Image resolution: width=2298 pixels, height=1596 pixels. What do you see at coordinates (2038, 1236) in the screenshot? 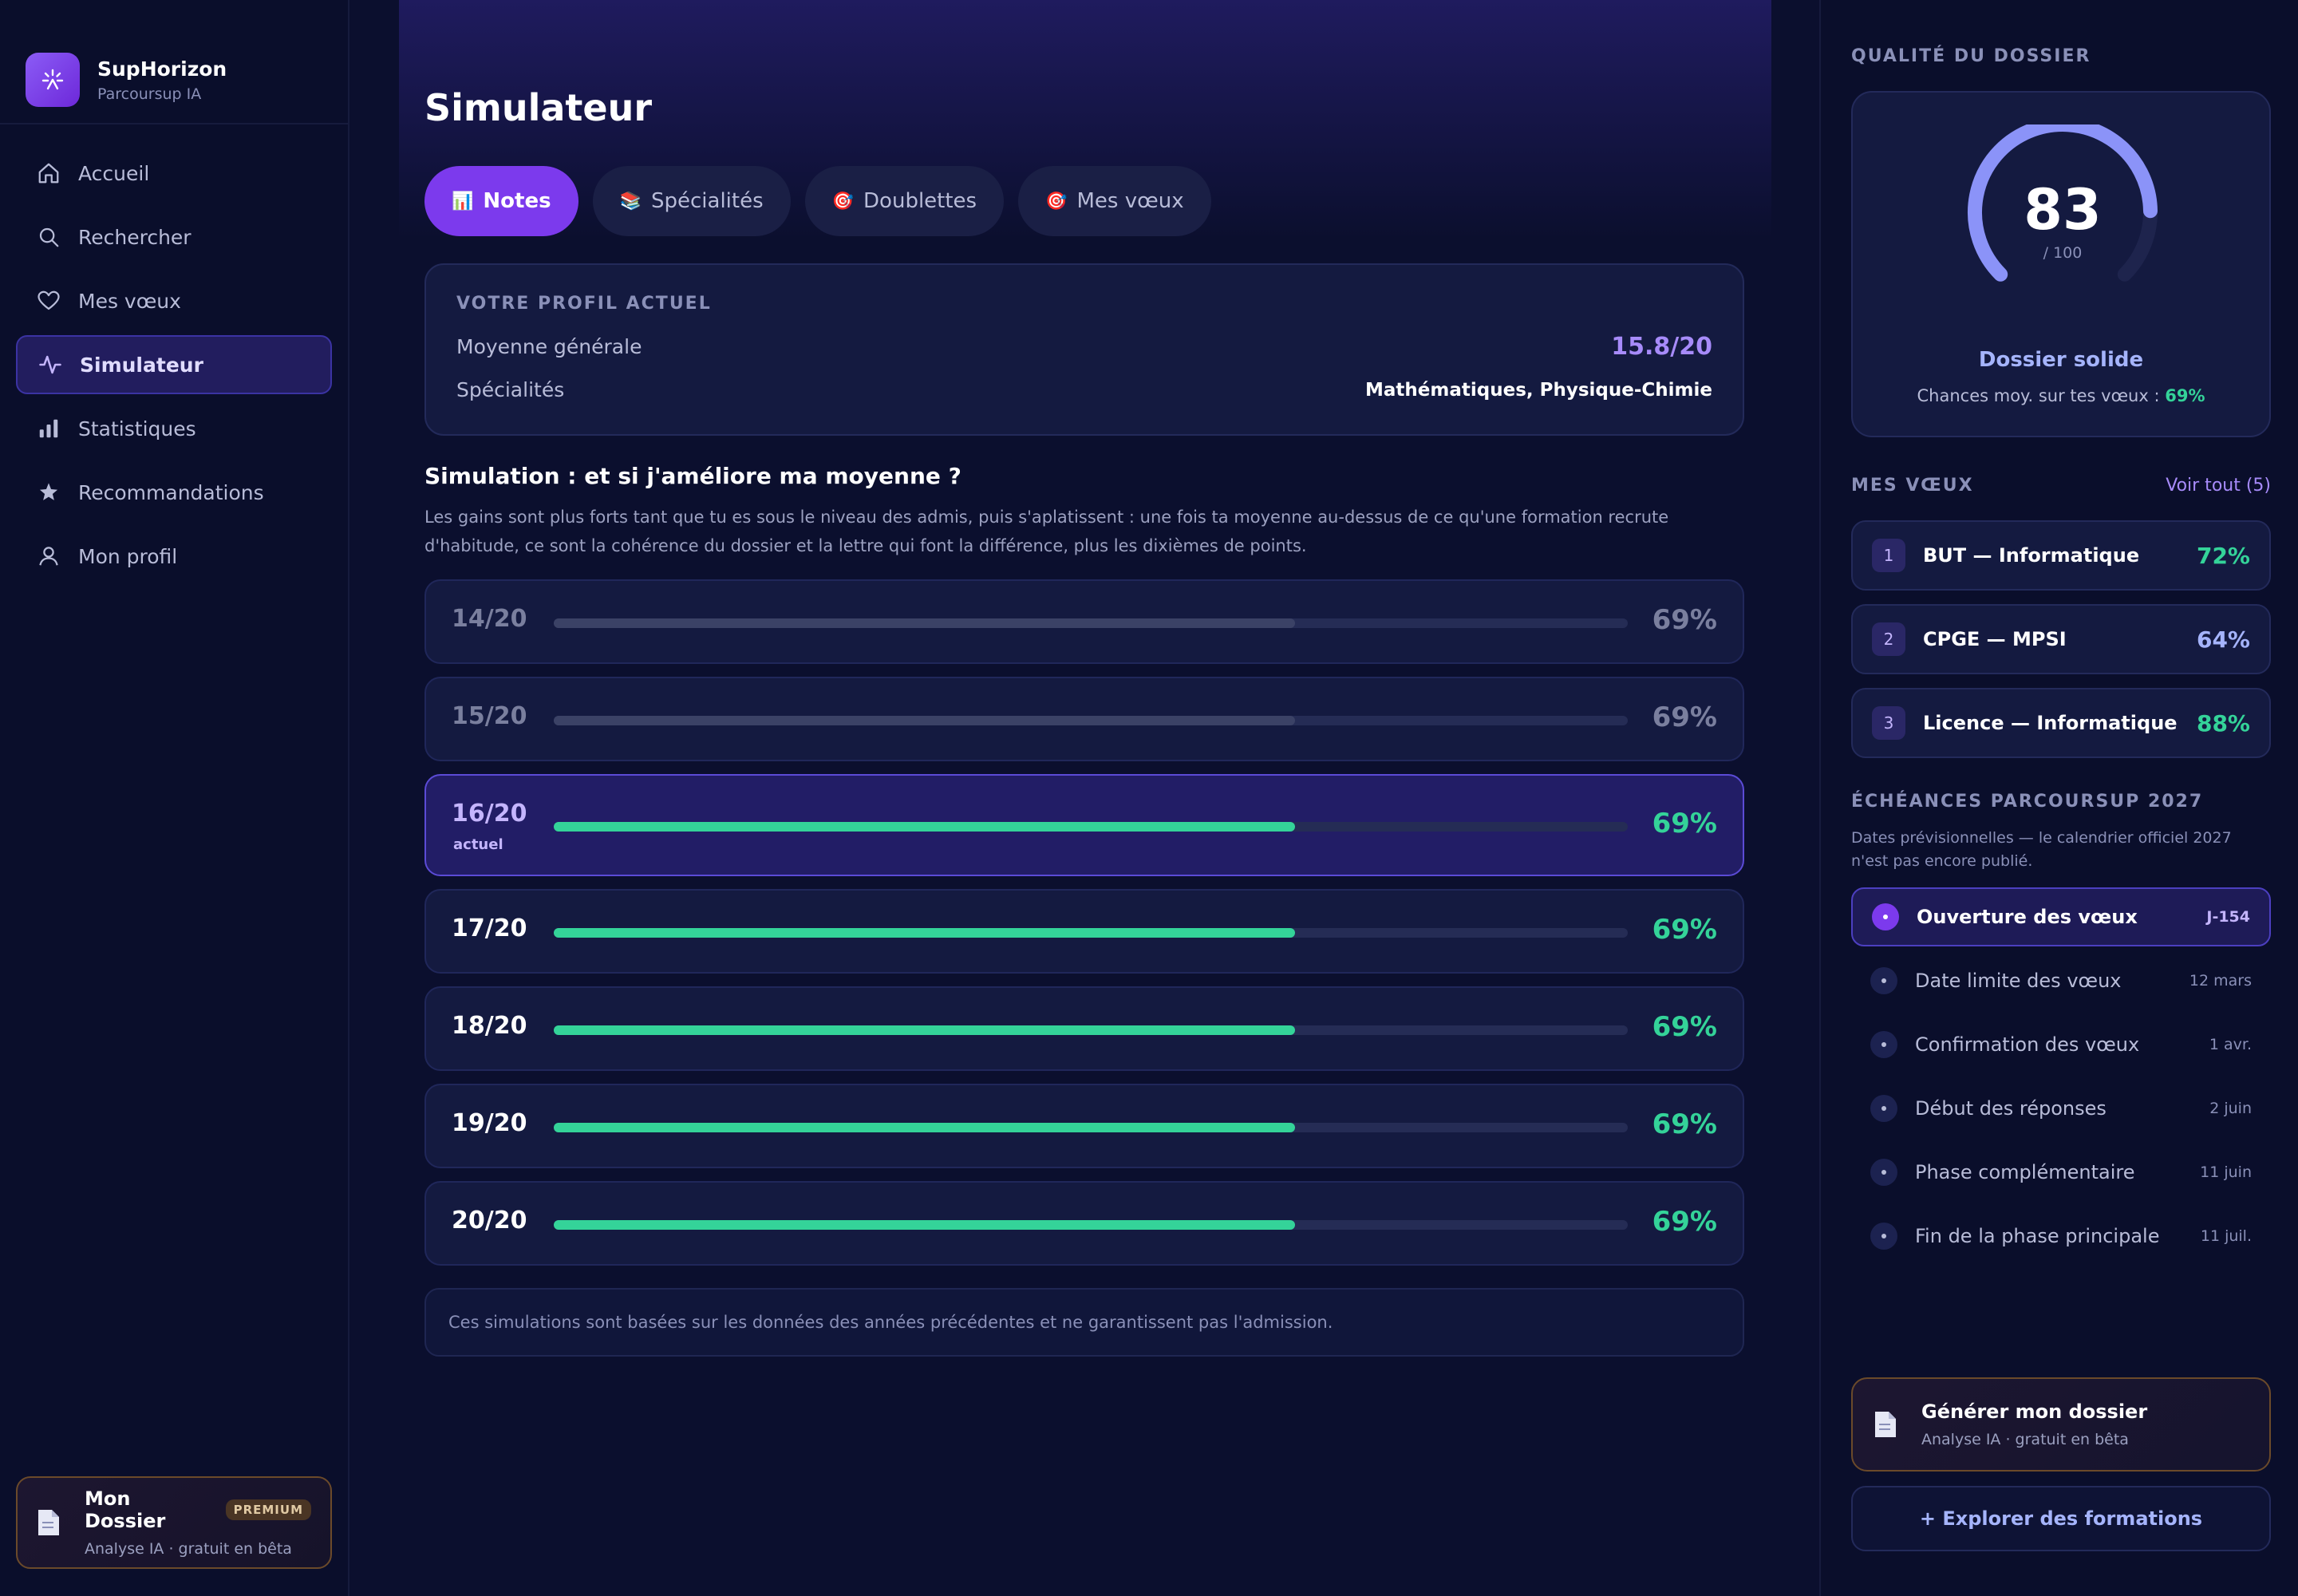
I see `echeance-name: Fin de la phase principale` at bounding box center [2038, 1236].